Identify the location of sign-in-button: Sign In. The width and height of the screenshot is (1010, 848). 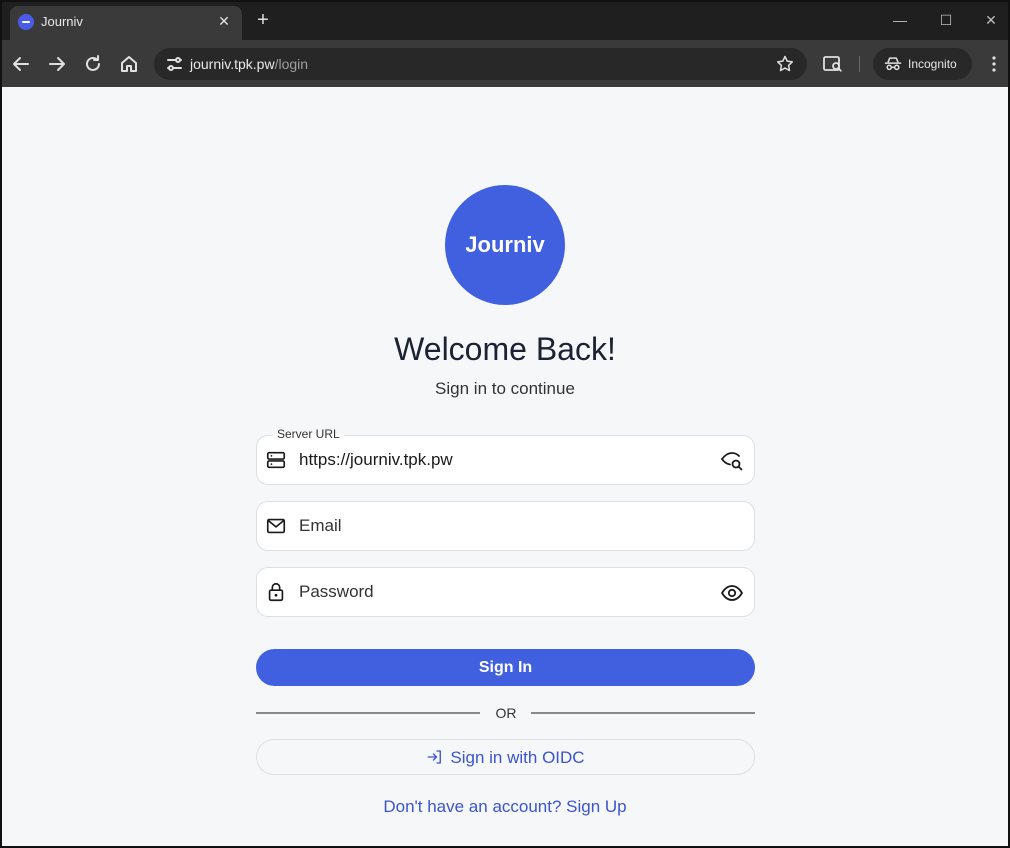
(505, 667).